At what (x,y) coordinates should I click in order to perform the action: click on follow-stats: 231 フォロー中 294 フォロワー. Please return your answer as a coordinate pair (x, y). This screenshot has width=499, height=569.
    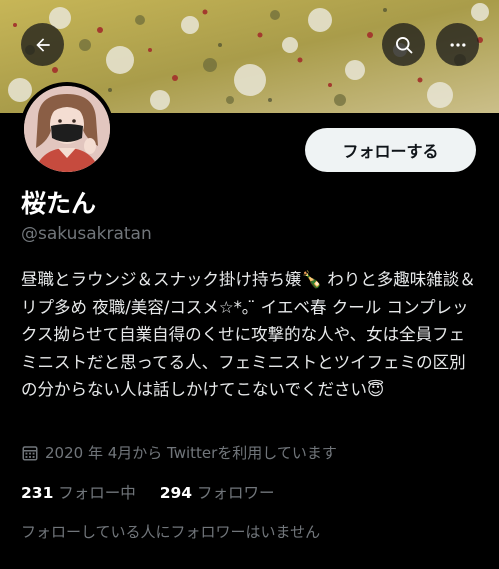
    Looking at the image, I should click on (148, 492).